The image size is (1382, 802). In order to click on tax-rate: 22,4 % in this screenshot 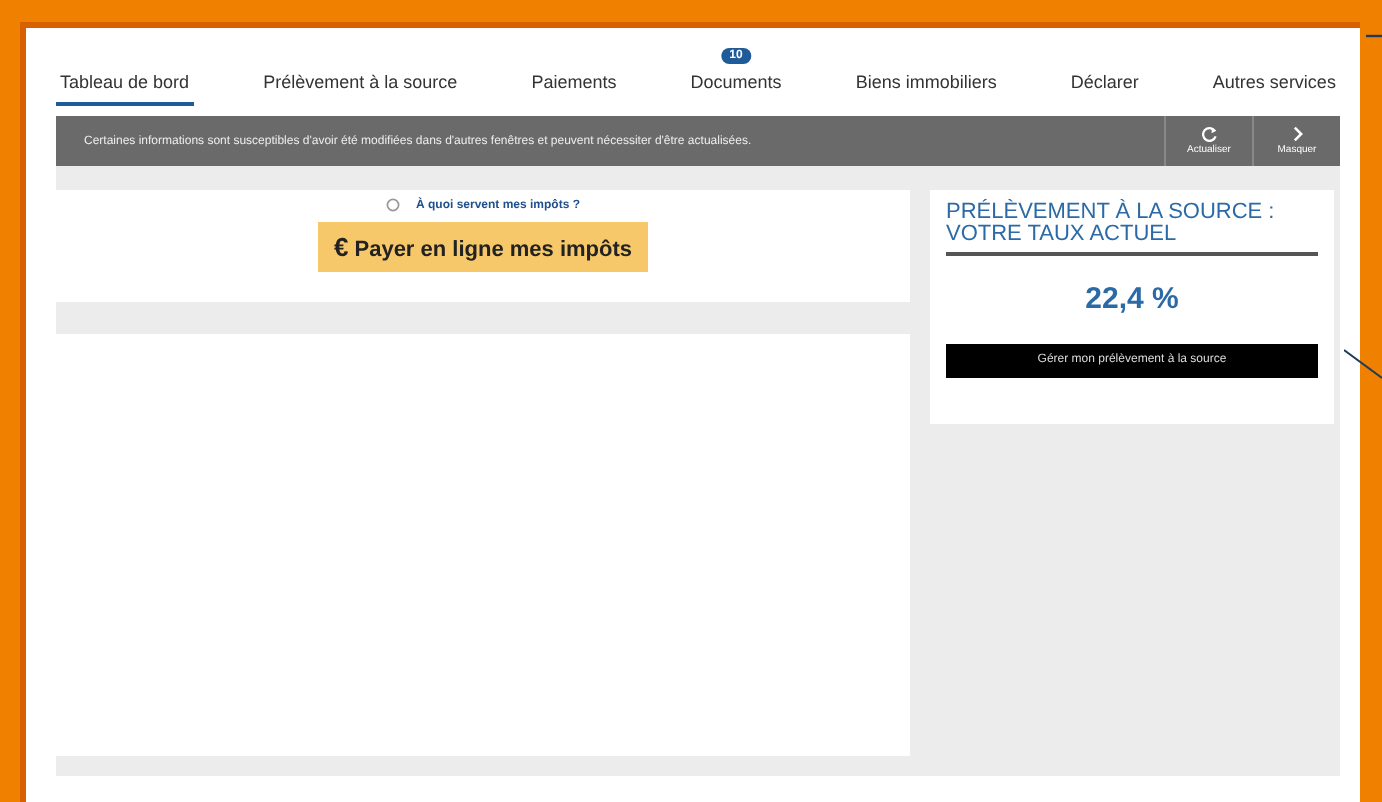, I will do `click(1132, 299)`.